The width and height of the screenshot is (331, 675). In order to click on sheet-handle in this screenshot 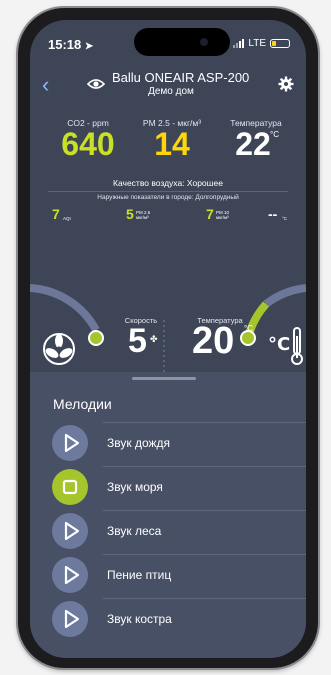, I will do `click(164, 378)`.